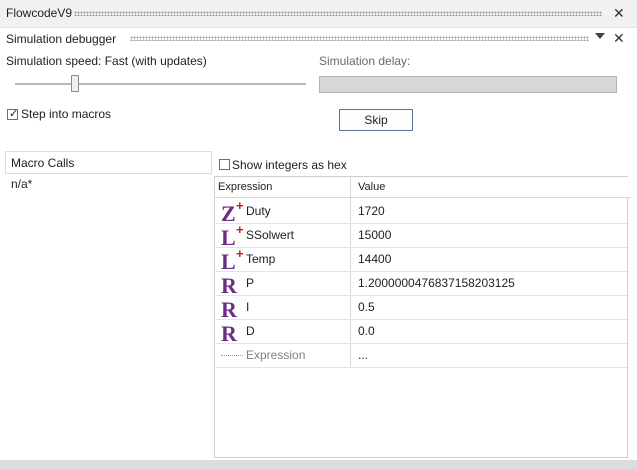 The width and height of the screenshot is (637, 469). I want to click on macro-calls-header: Macro Calls, so click(108, 162).